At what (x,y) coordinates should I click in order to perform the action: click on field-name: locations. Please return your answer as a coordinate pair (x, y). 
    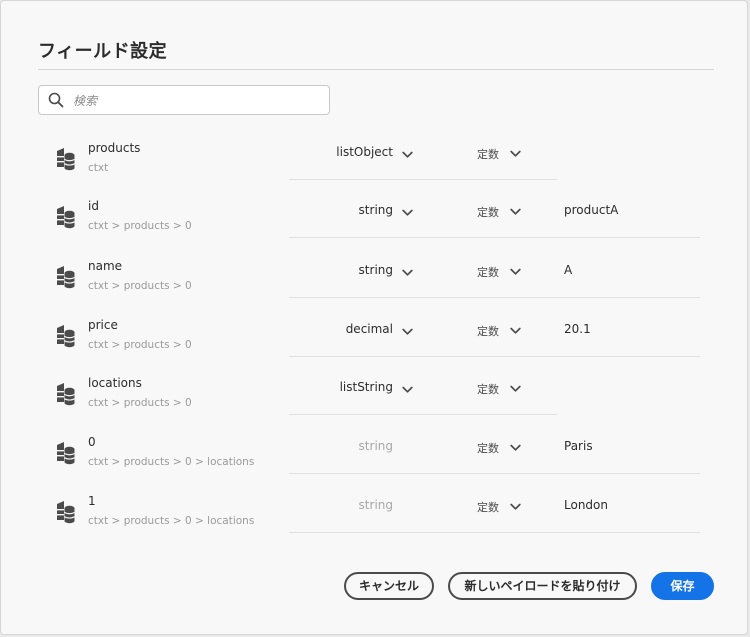
    Looking at the image, I should click on (115, 383).